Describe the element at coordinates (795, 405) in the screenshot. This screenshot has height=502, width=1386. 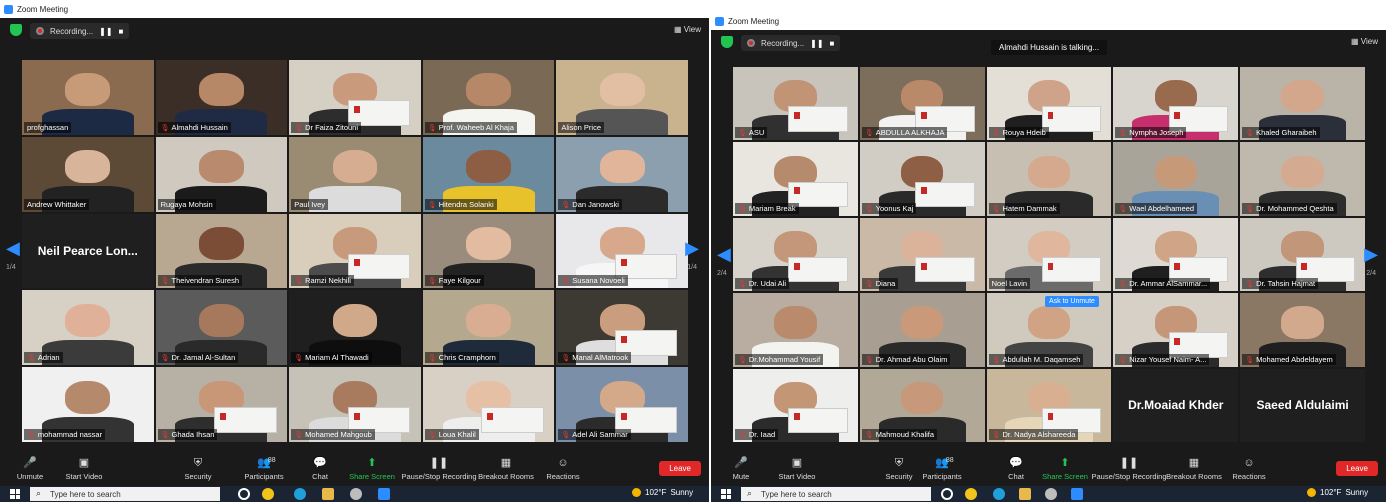
I see `participant-tile: 🎙 Dr. Iaad` at that location.